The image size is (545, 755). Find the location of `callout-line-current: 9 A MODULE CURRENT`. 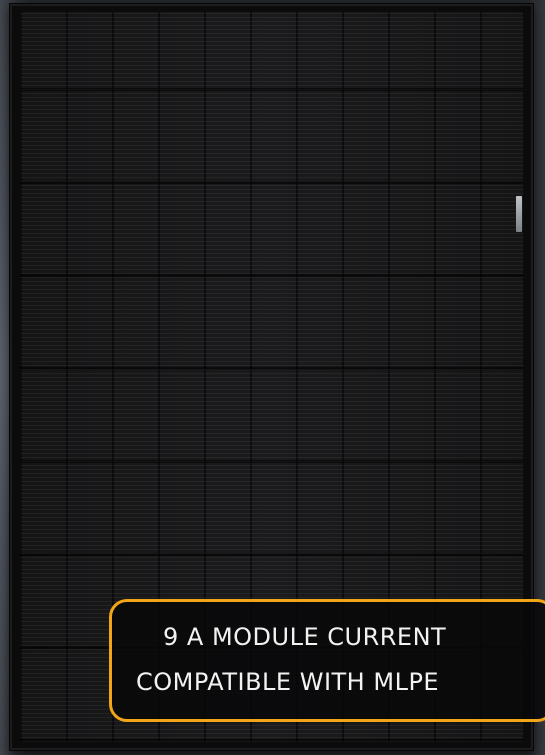

callout-line-current: 9 A MODULE CURRENT is located at coordinates (305, 637).